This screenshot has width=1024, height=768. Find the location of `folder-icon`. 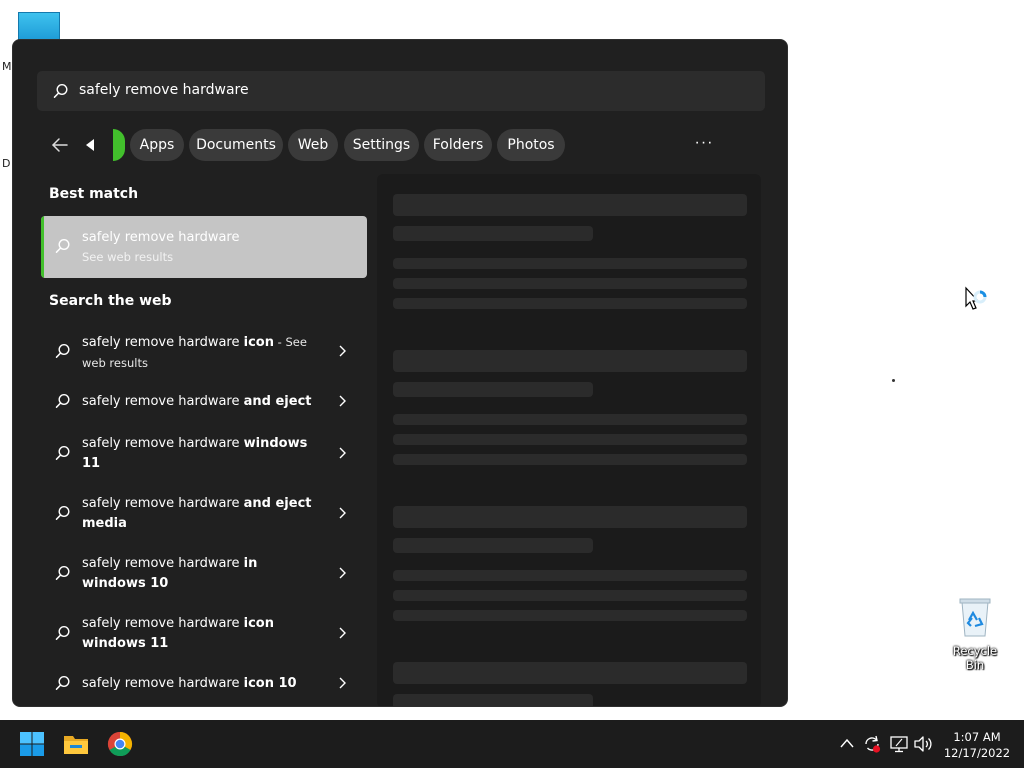

folder-icon is located at coordinates (76, 745).